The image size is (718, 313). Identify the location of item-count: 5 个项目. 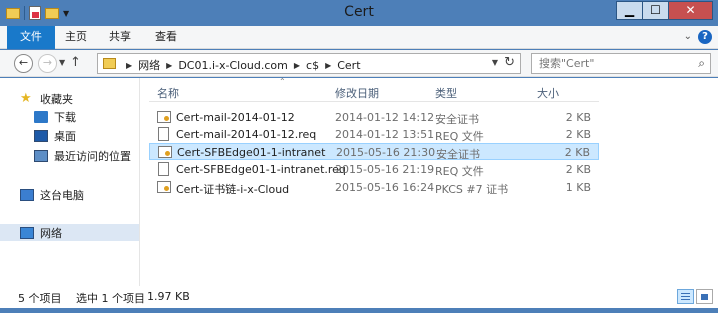
(40, 298).